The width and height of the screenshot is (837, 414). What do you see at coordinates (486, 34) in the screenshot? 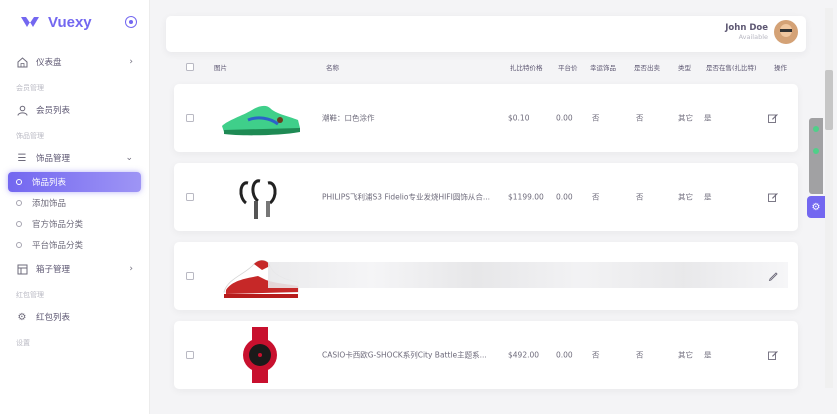
I see `top-navbar: John Doe Available` at bounding box center [486, 34].